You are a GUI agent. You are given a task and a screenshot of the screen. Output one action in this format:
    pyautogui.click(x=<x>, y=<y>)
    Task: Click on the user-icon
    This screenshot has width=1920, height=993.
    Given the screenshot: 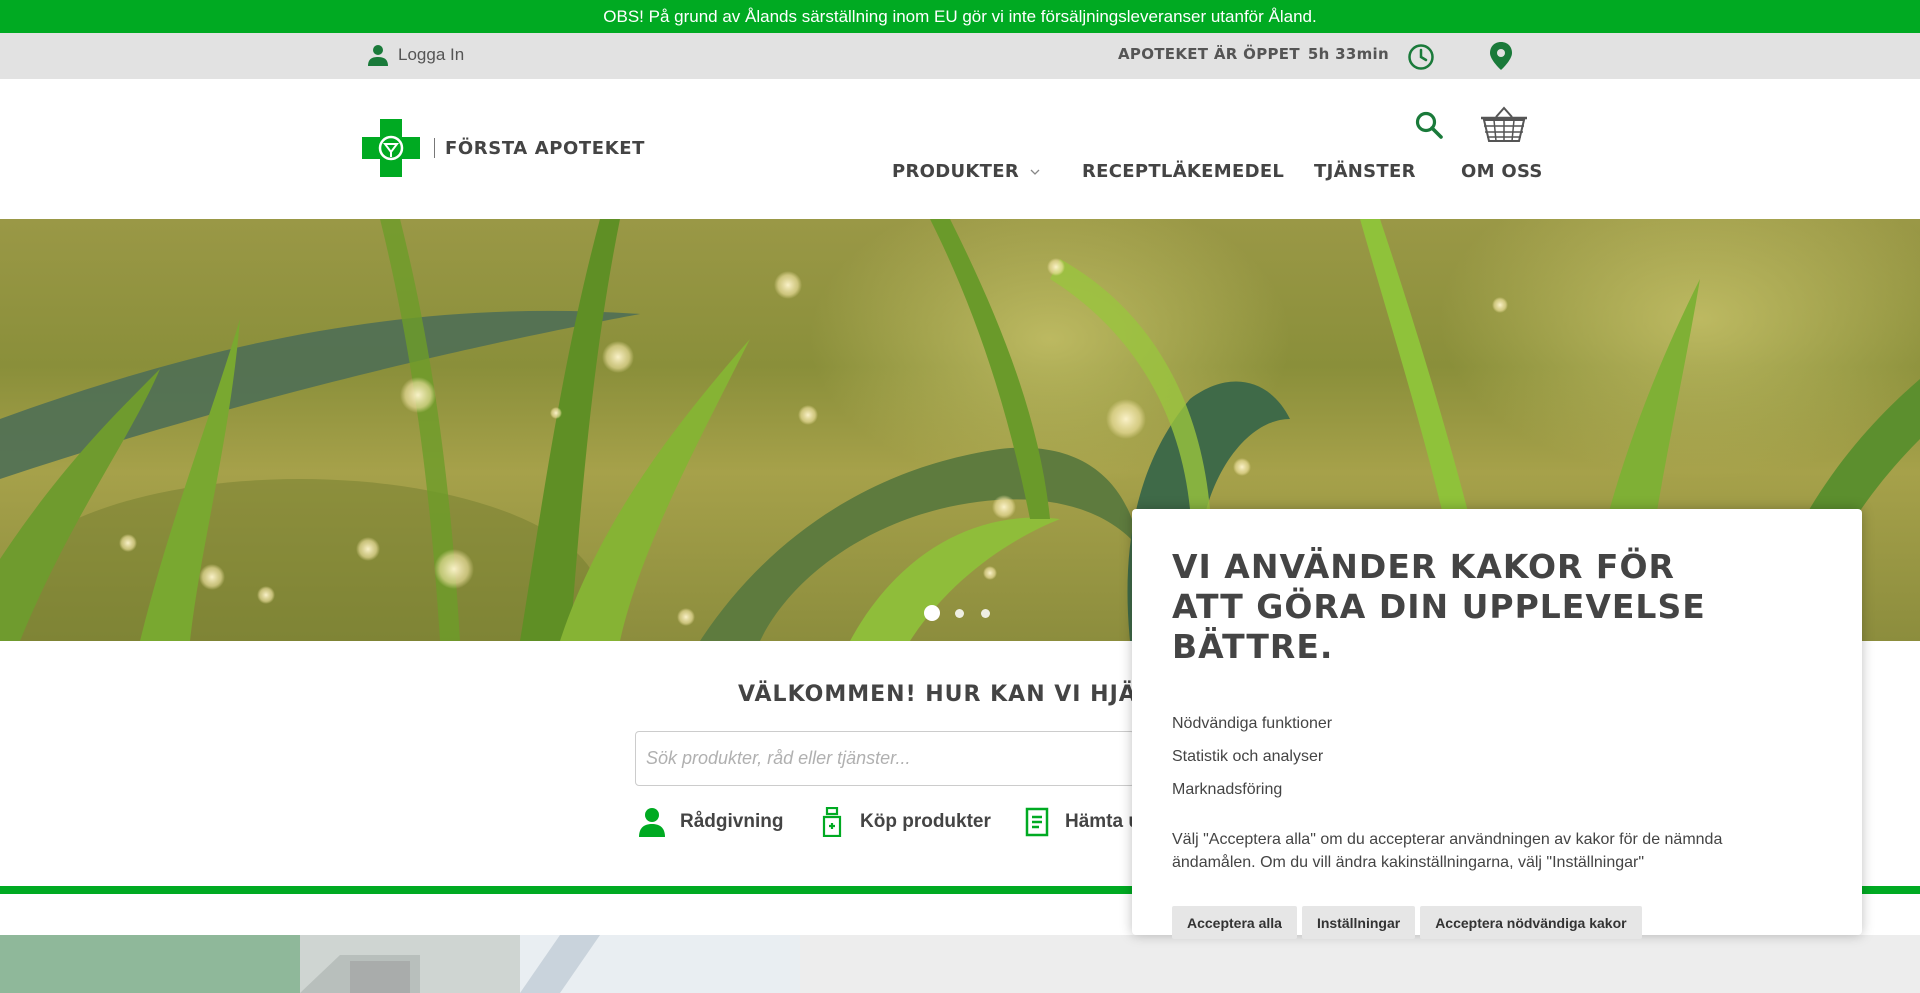 What is the action you would take?
    pyautogui.click(x=378, y=55)
    